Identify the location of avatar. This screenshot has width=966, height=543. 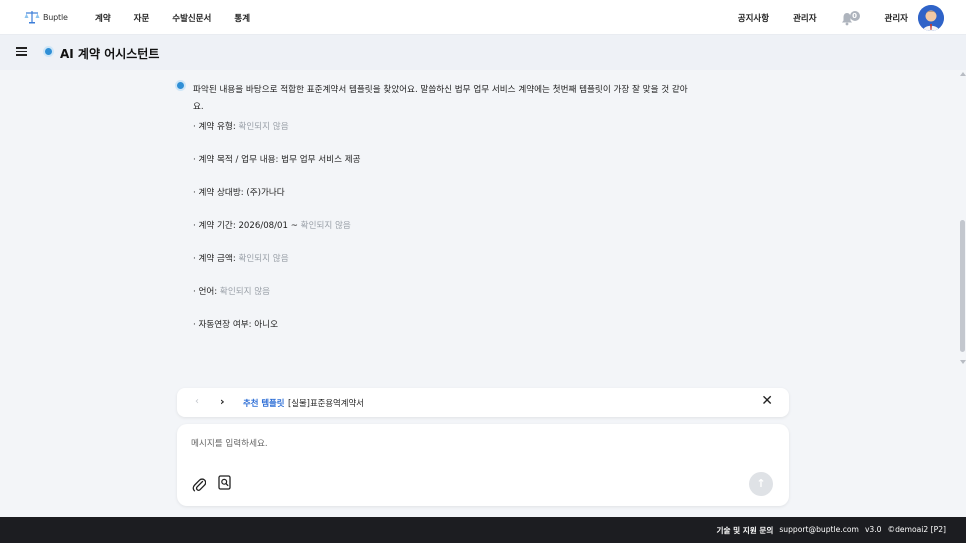
(931, 18).